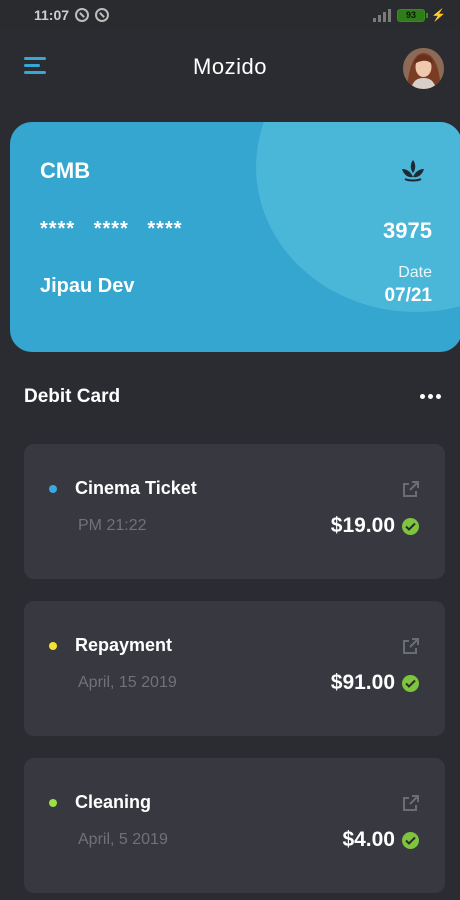  What do you see at coordinates (408, 295) in the screenshot?
I see `card-expiry-date: 07/21` at bounding box center [408, 295].